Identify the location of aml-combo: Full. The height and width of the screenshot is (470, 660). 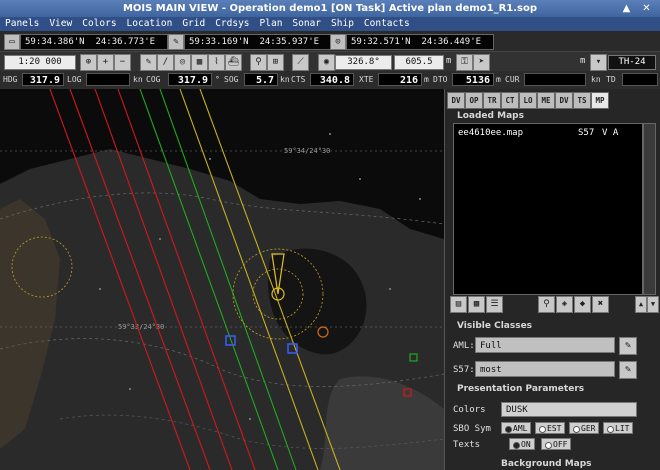
(545, 345).